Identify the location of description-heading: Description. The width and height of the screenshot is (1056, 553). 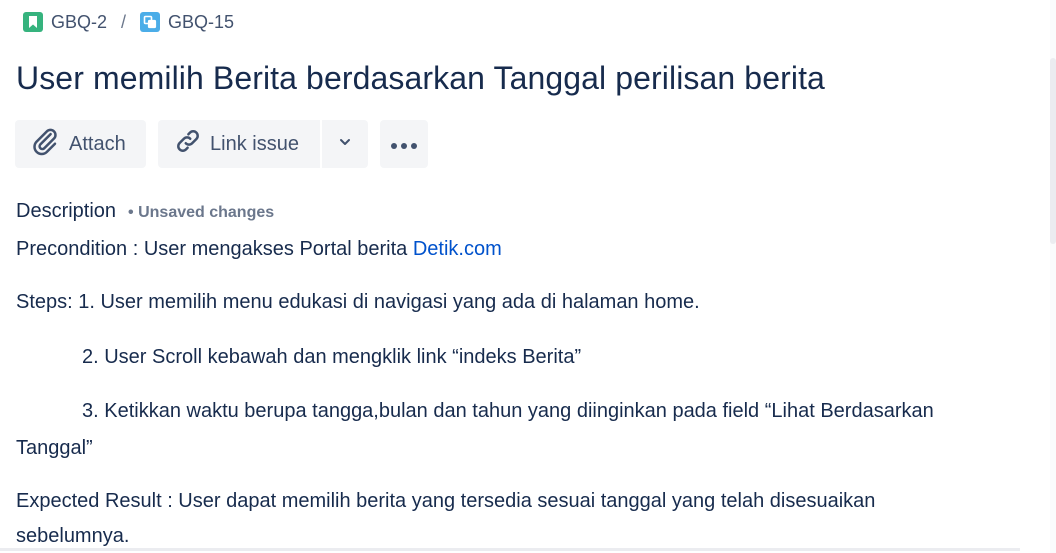
(66, 211).